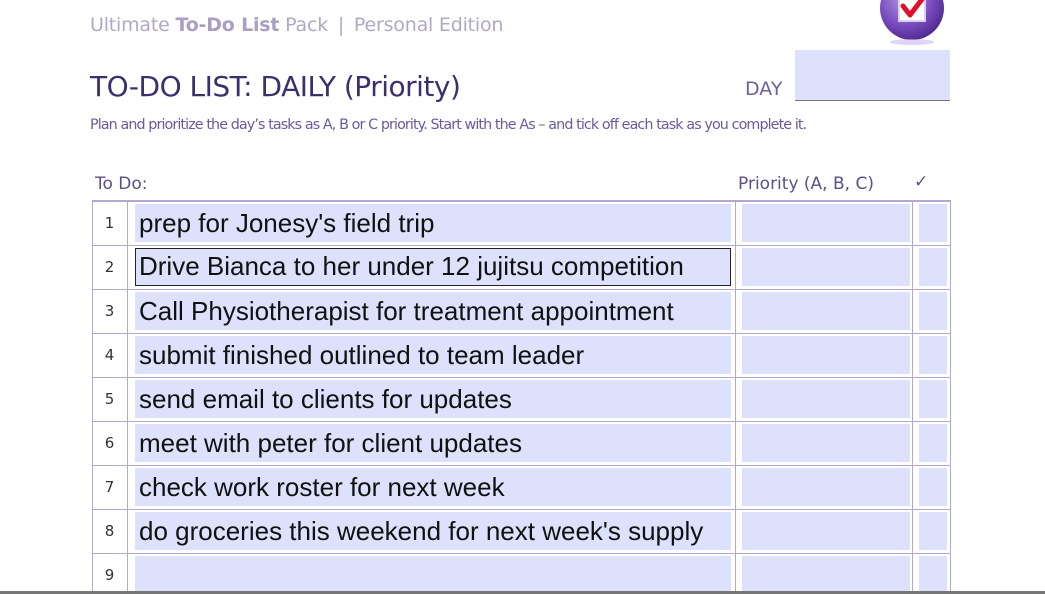 The height and width of the screenshot is (594, 1045). Describe the element at coordinates (433, 487) in the screenshot. I see `task-input: check work roster for next week` at that location.